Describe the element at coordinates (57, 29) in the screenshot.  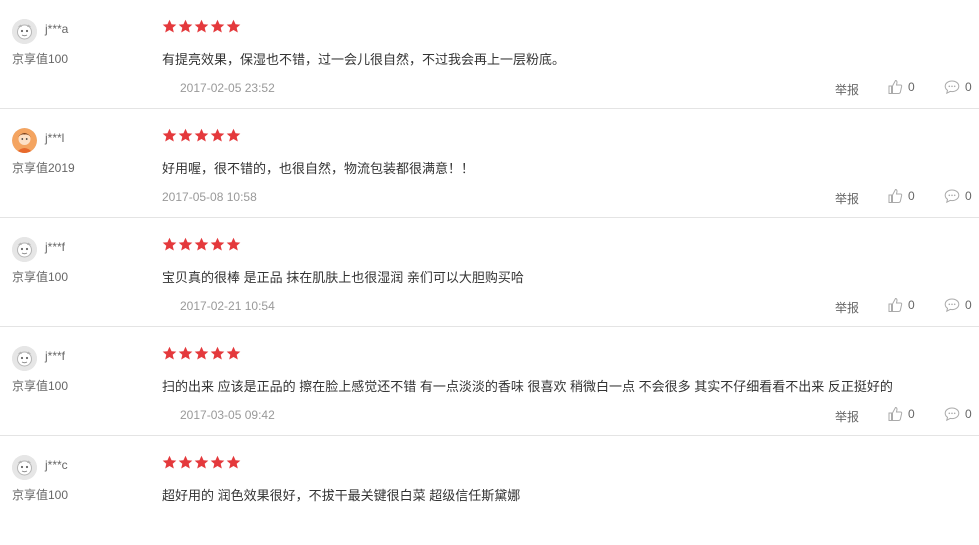
I see `username: j***a` at that location.